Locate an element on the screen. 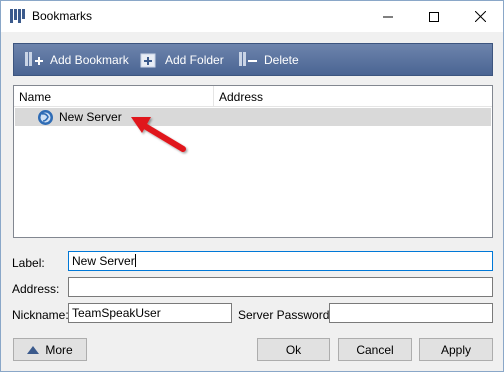 Image resolution: width=504 pixels, height=372 pixels. add-folder-icon is located at coordinates (148, 60).